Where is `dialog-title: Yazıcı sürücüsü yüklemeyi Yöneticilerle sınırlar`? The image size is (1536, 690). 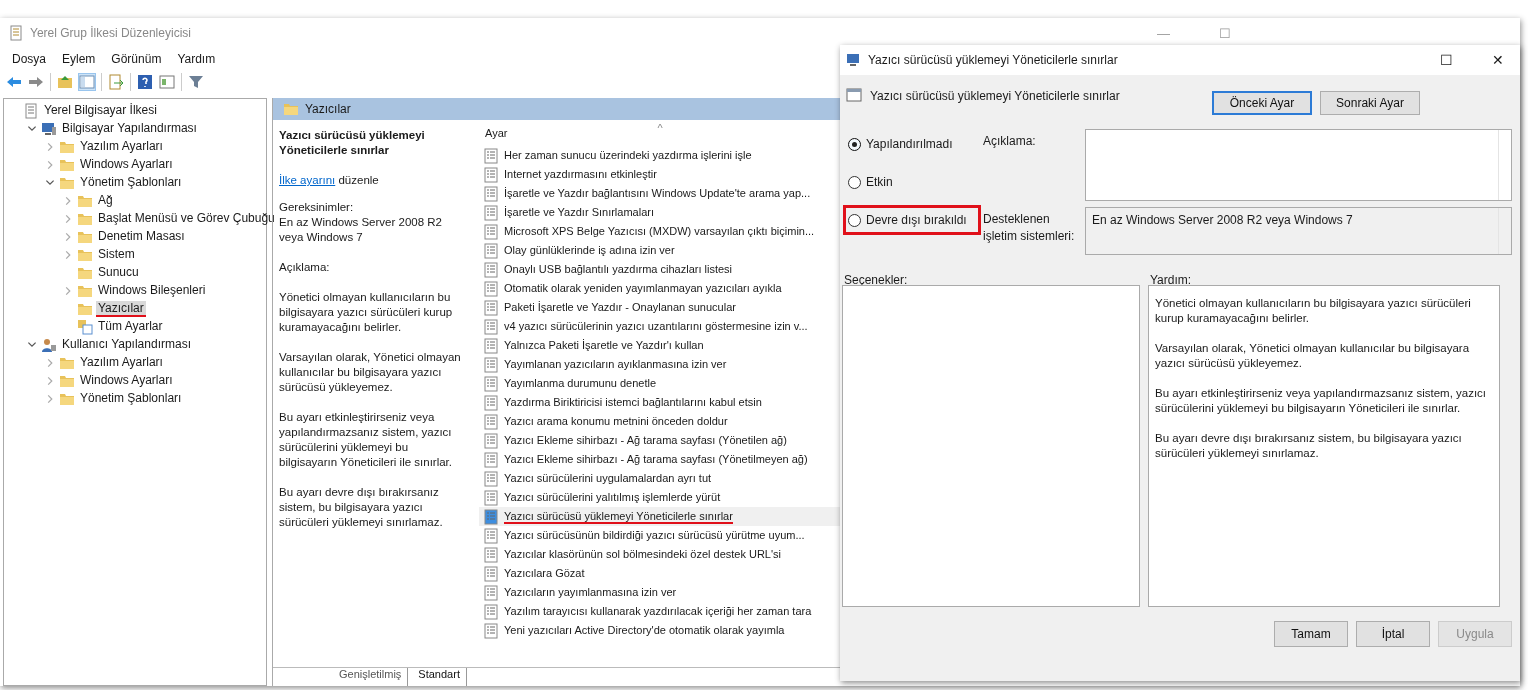
dialog-title: Yazıcı sürücüsü yüklemeyi Yöneticilerle sınırlar is located at coordinates (993, 60).